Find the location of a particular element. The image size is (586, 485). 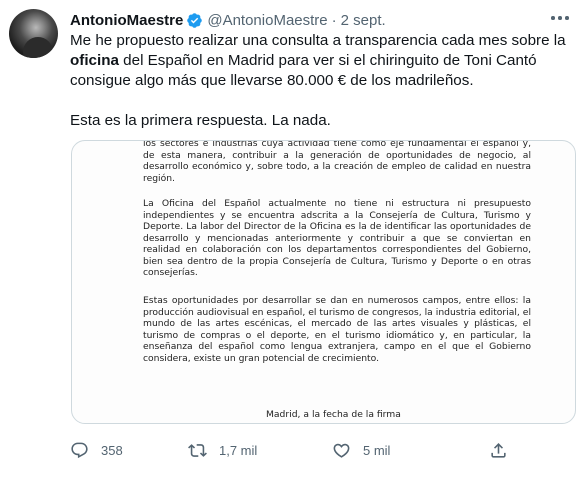

heart-icon is located at coordinates (341, 450).